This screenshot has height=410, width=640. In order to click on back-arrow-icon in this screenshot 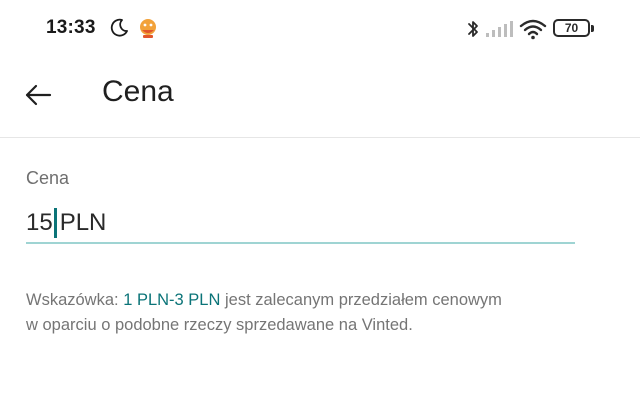, I will do `click(38, 95)`.